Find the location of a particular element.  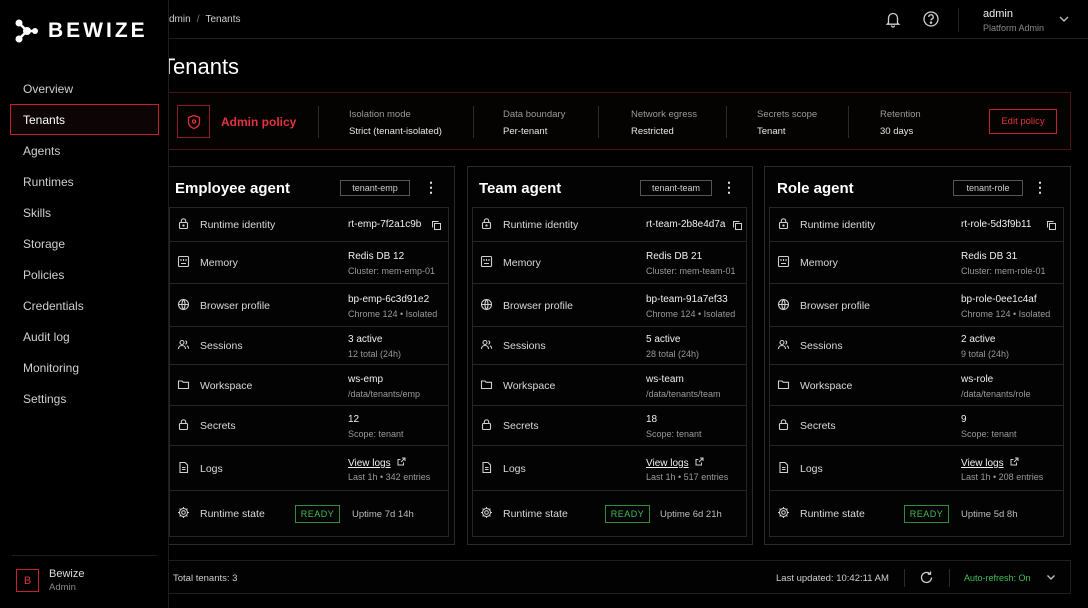

row-memory: Memory Redis DB 12 Cluster: mem-emp-01 is located at coordinates (309, 263).